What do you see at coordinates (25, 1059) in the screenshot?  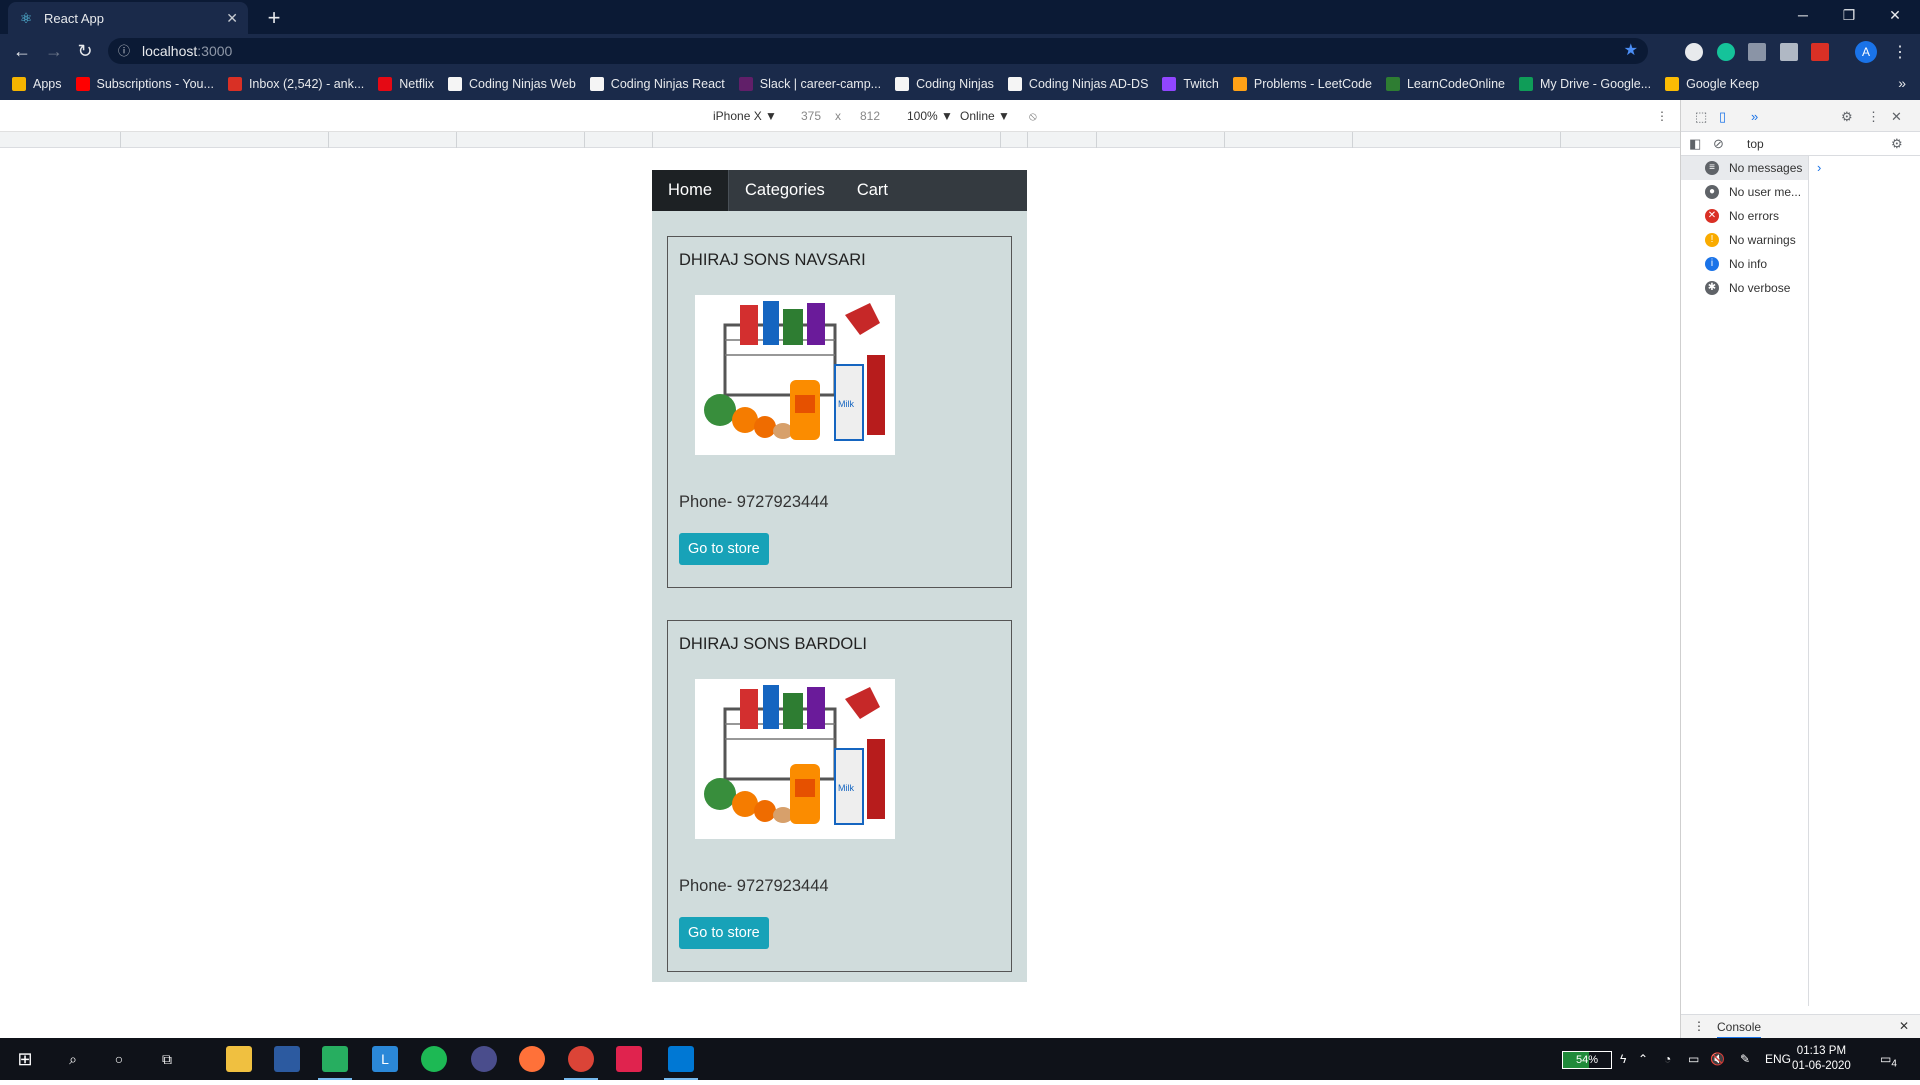 I see `windows-start-icon: ⊞` at bounding box center [25, 1059].